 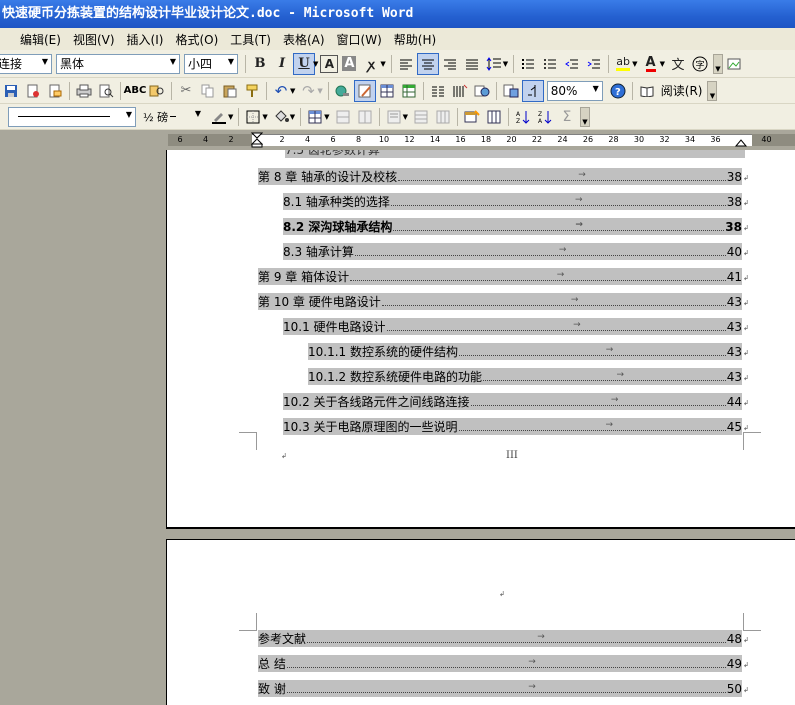 I want to click on menu-edit: 编辑(E), so click(x=34, y=39).